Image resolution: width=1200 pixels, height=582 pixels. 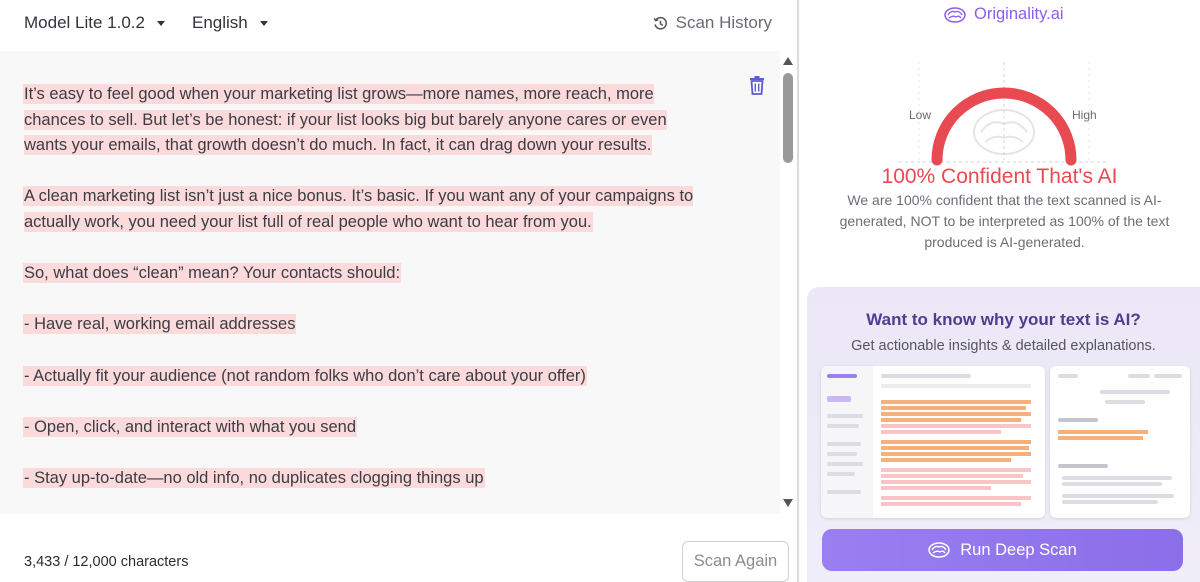 I want to click on run-deep-scan-button: Run Deep Scan, so click(x=1002, y=550).